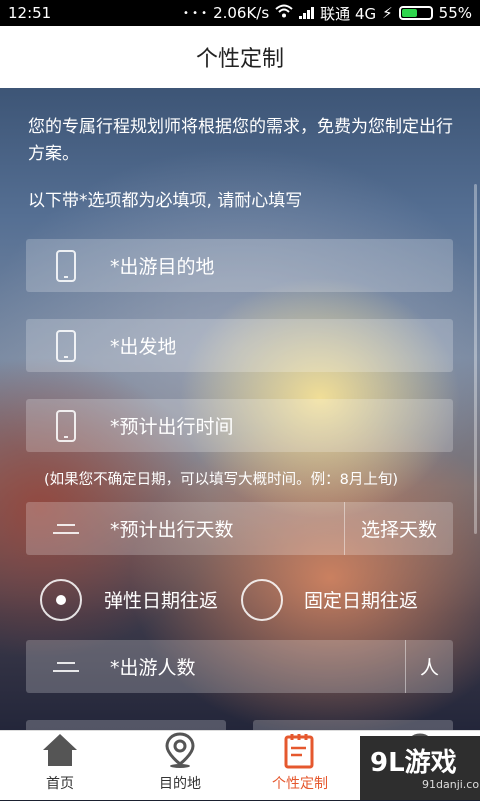 The height and width of the screenshot is (801, 480). What do you see at coordinates (172, 530) in the screenshot?
I see `days-label: *预计出行天数` at bounding box center [172, 530].